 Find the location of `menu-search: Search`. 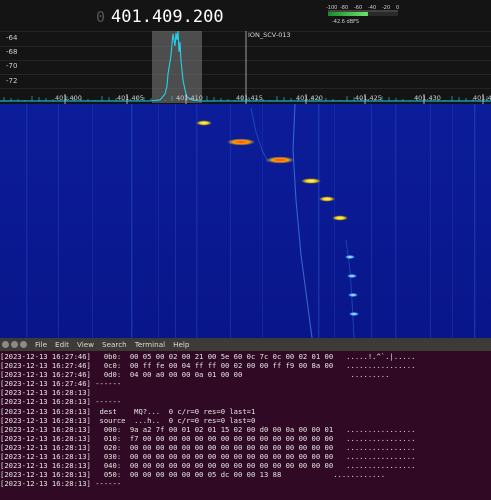

menu-search: Search is located at coordinates (114, 344).